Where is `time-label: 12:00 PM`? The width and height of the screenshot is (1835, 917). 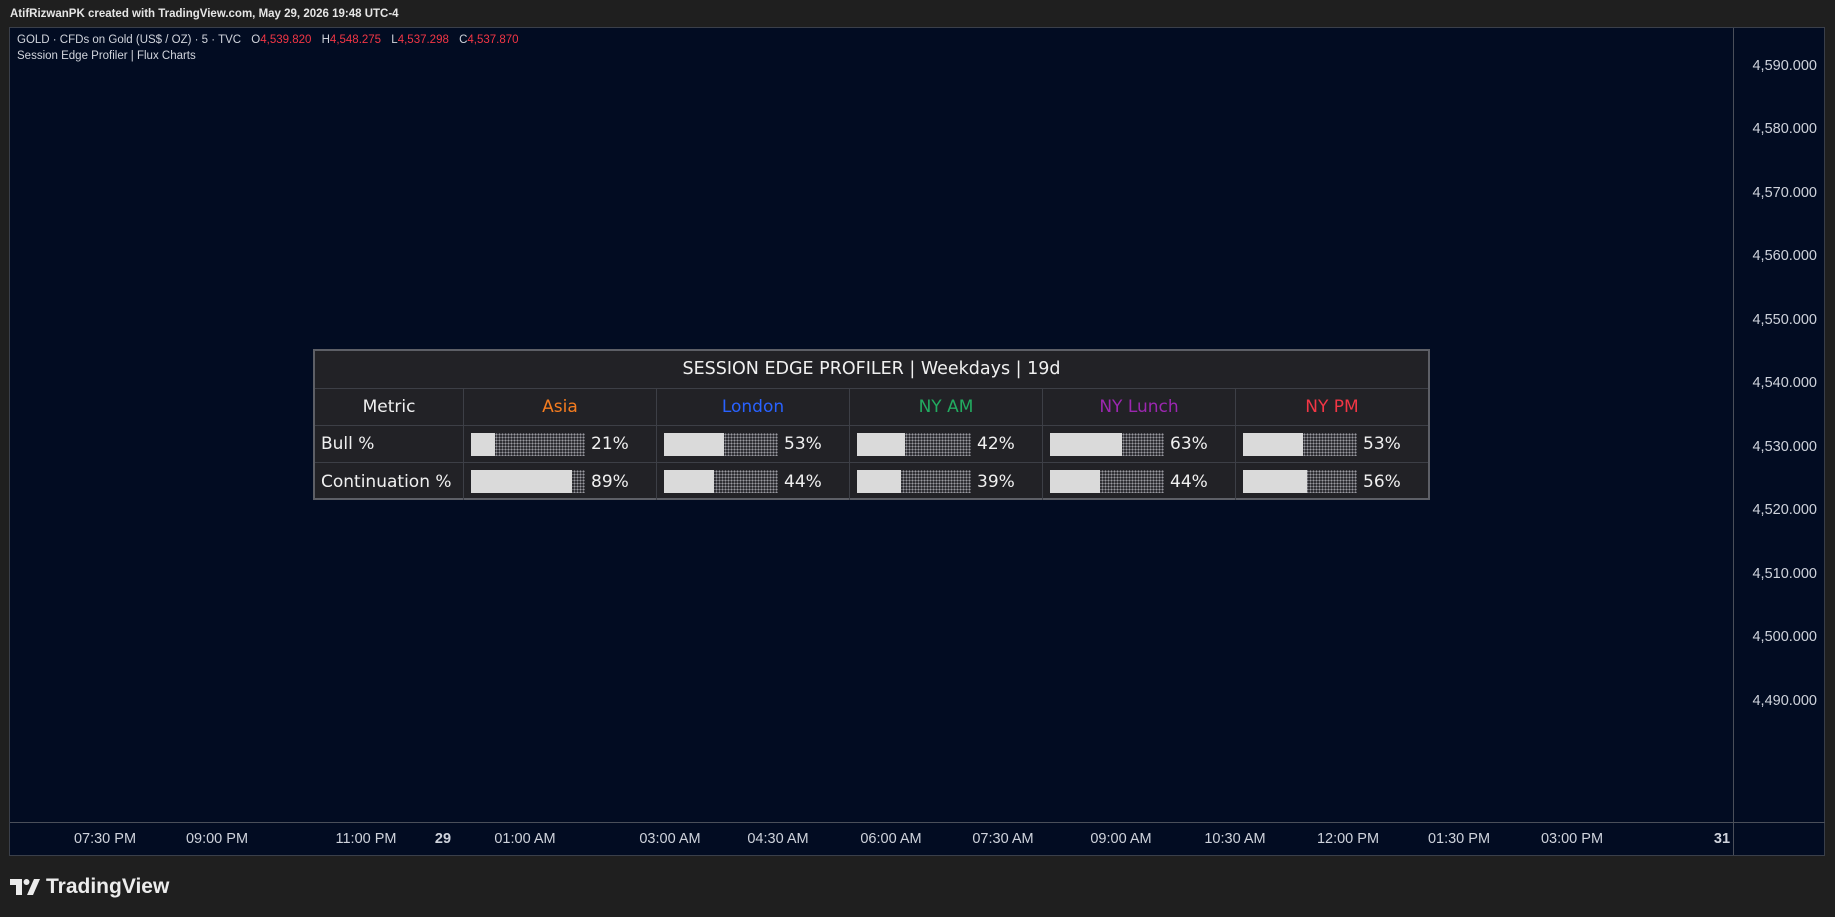
time-label: 12:00 PM is located at coordinates (1348, 839).